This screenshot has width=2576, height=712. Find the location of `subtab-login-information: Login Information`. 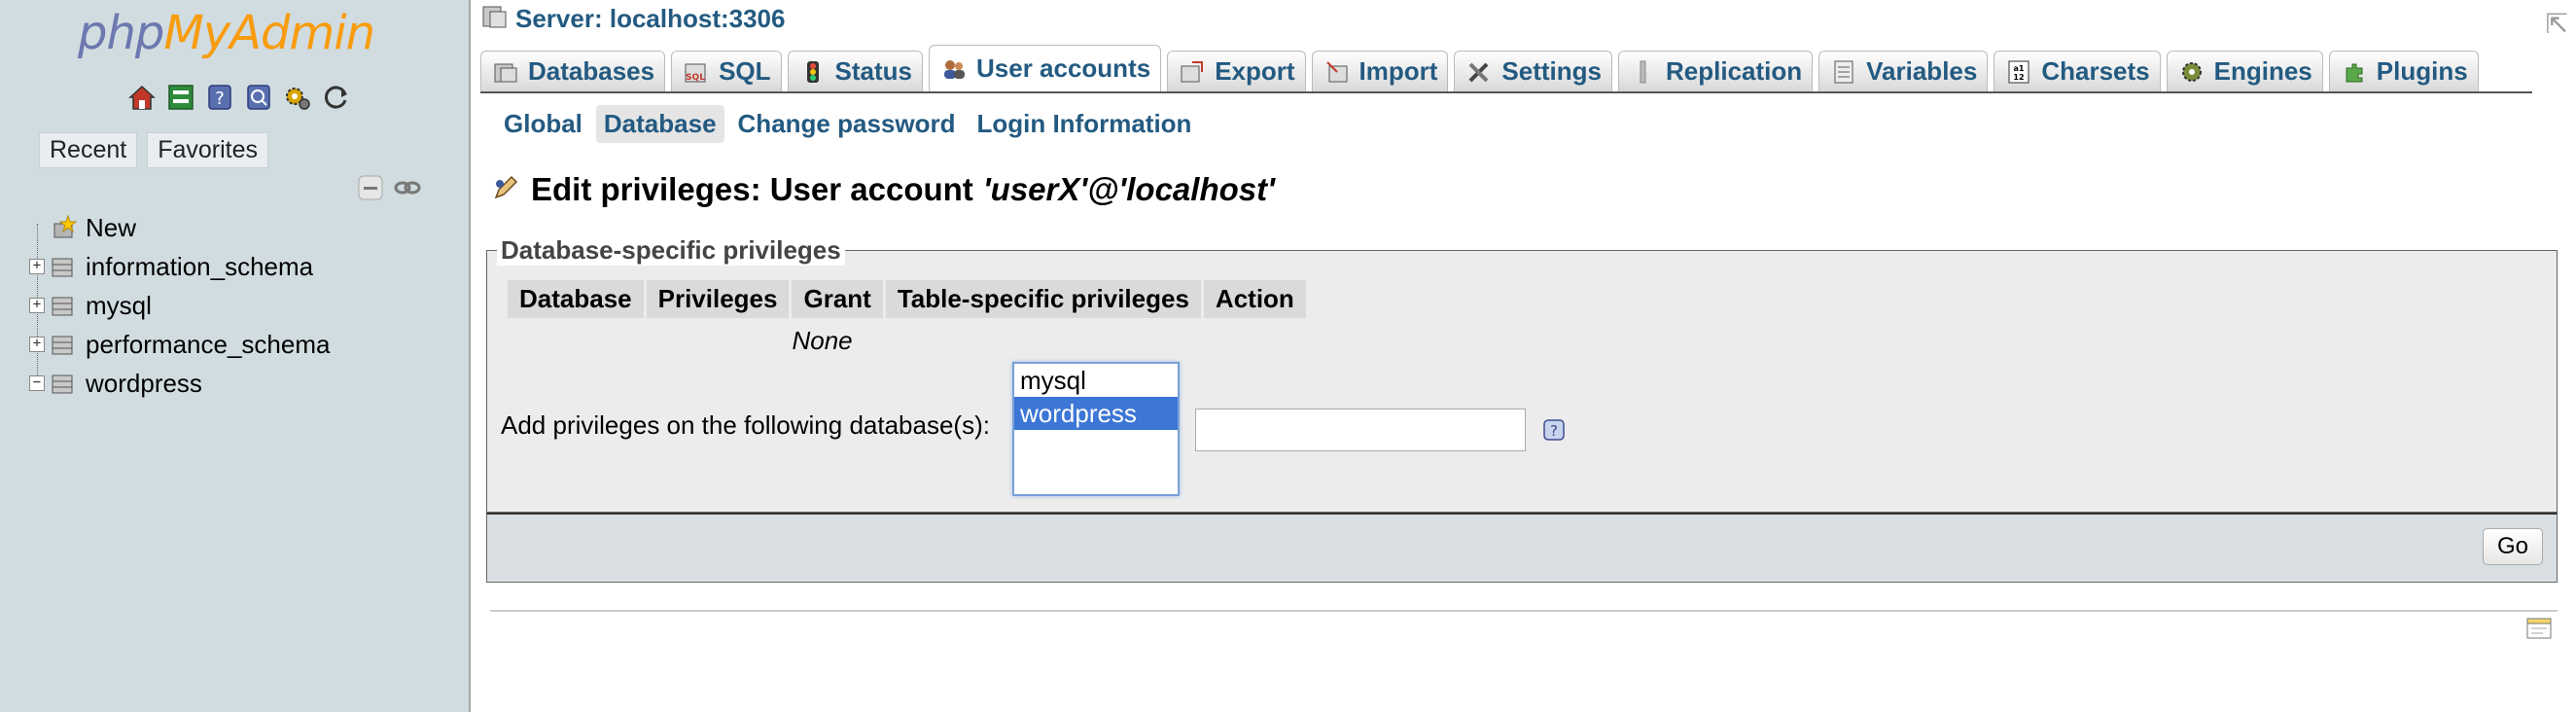

subtab-login-information: Login Information is located at coordinates (1084, 124).